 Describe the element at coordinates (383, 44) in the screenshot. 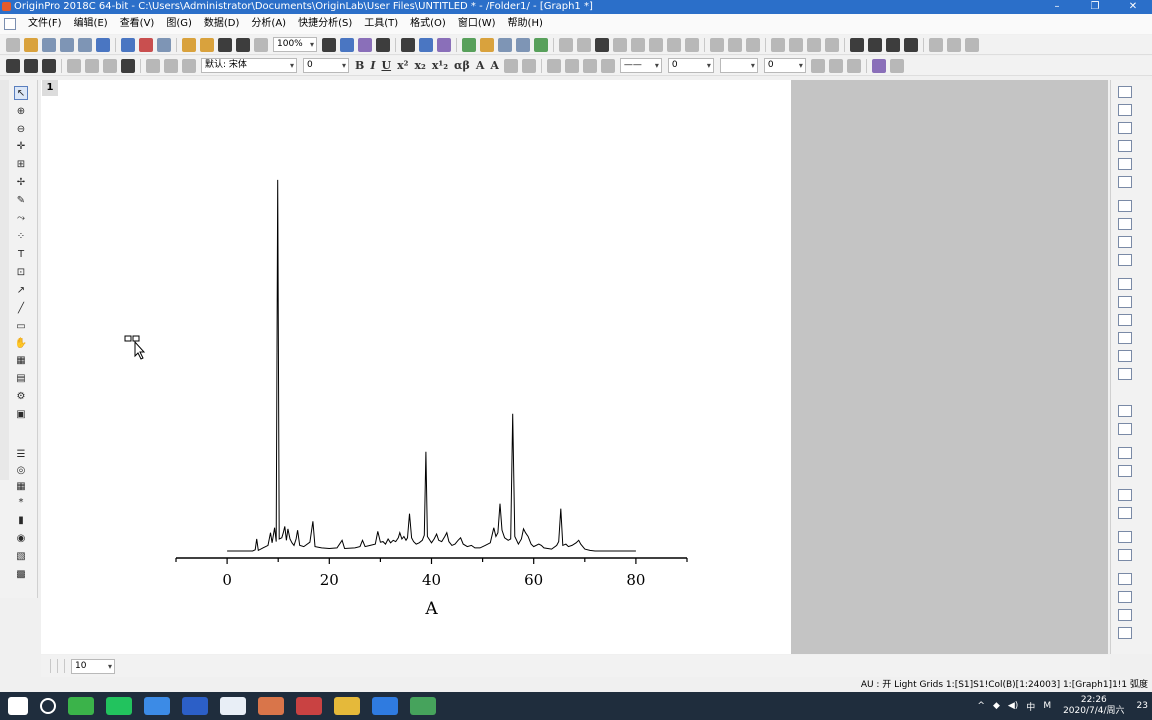

I see `duplicate-icon` at that location.